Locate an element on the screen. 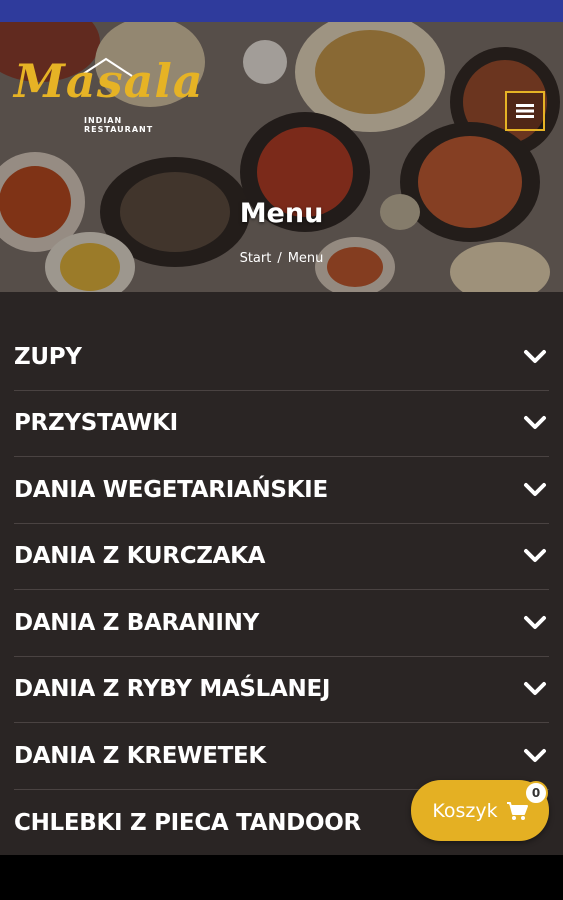  category-item-przystawki: PRZYSTAWKI is located at coordinates (281, 424).